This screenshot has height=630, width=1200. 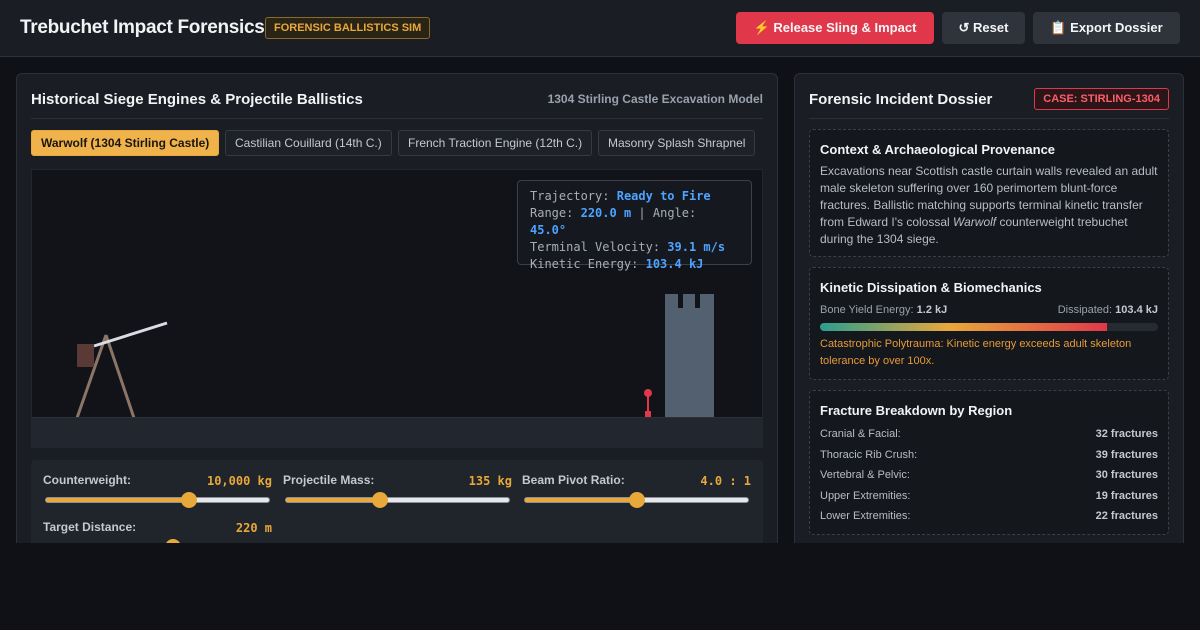 What do you see at coordinates (239, 481) in the screenshot?
I see `counterweight-value: 10,000 kg` at bounding box center [239, 481].